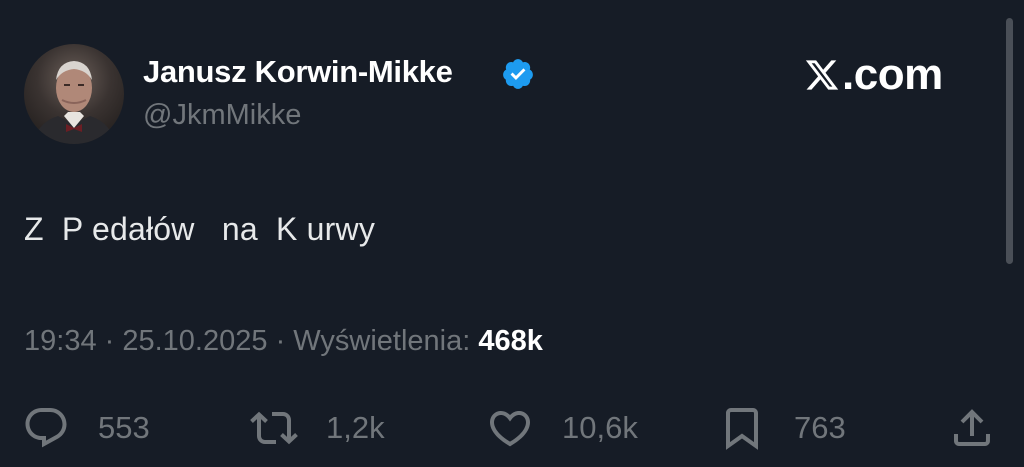 The width and height of the screenshot is (1024, 467). What do you see at coordinates (298, 72) in the screenshot?
I see `author-display-name: Janusz Korwin-Mikke` at bounding box center [298, 72].